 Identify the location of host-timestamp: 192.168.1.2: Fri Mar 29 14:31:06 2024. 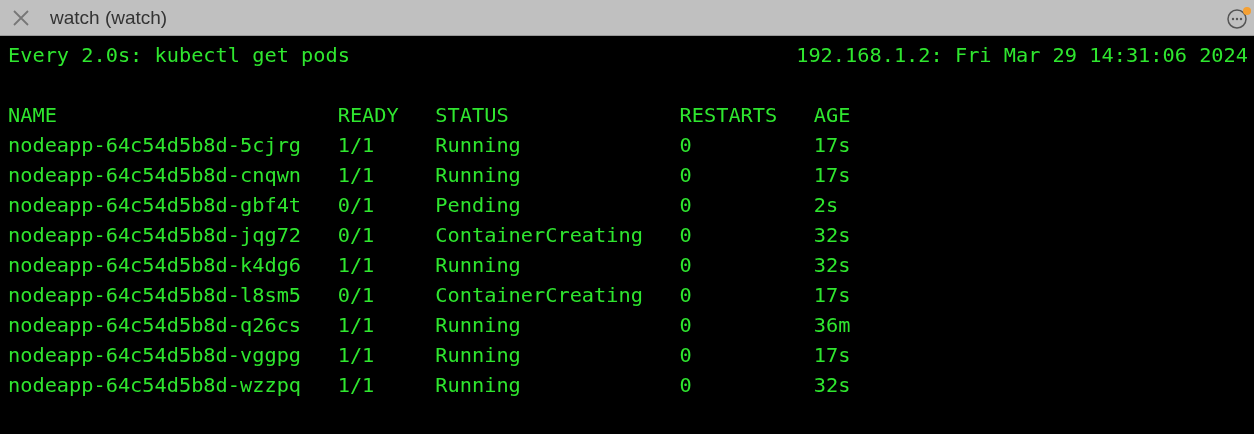
(1022, 55).